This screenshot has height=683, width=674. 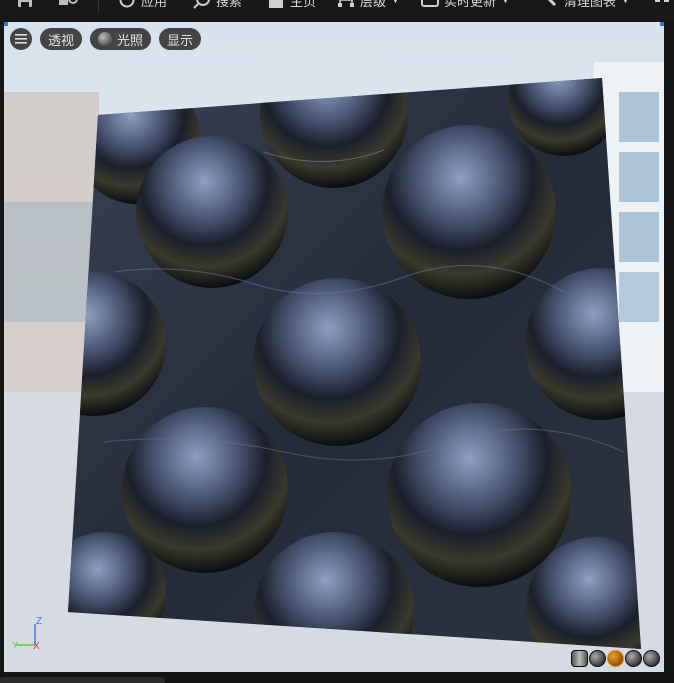 What do you see at coordinates (597, 658) in the screenshot?
I see `sphere-icon` at bounding box center [597, 658].